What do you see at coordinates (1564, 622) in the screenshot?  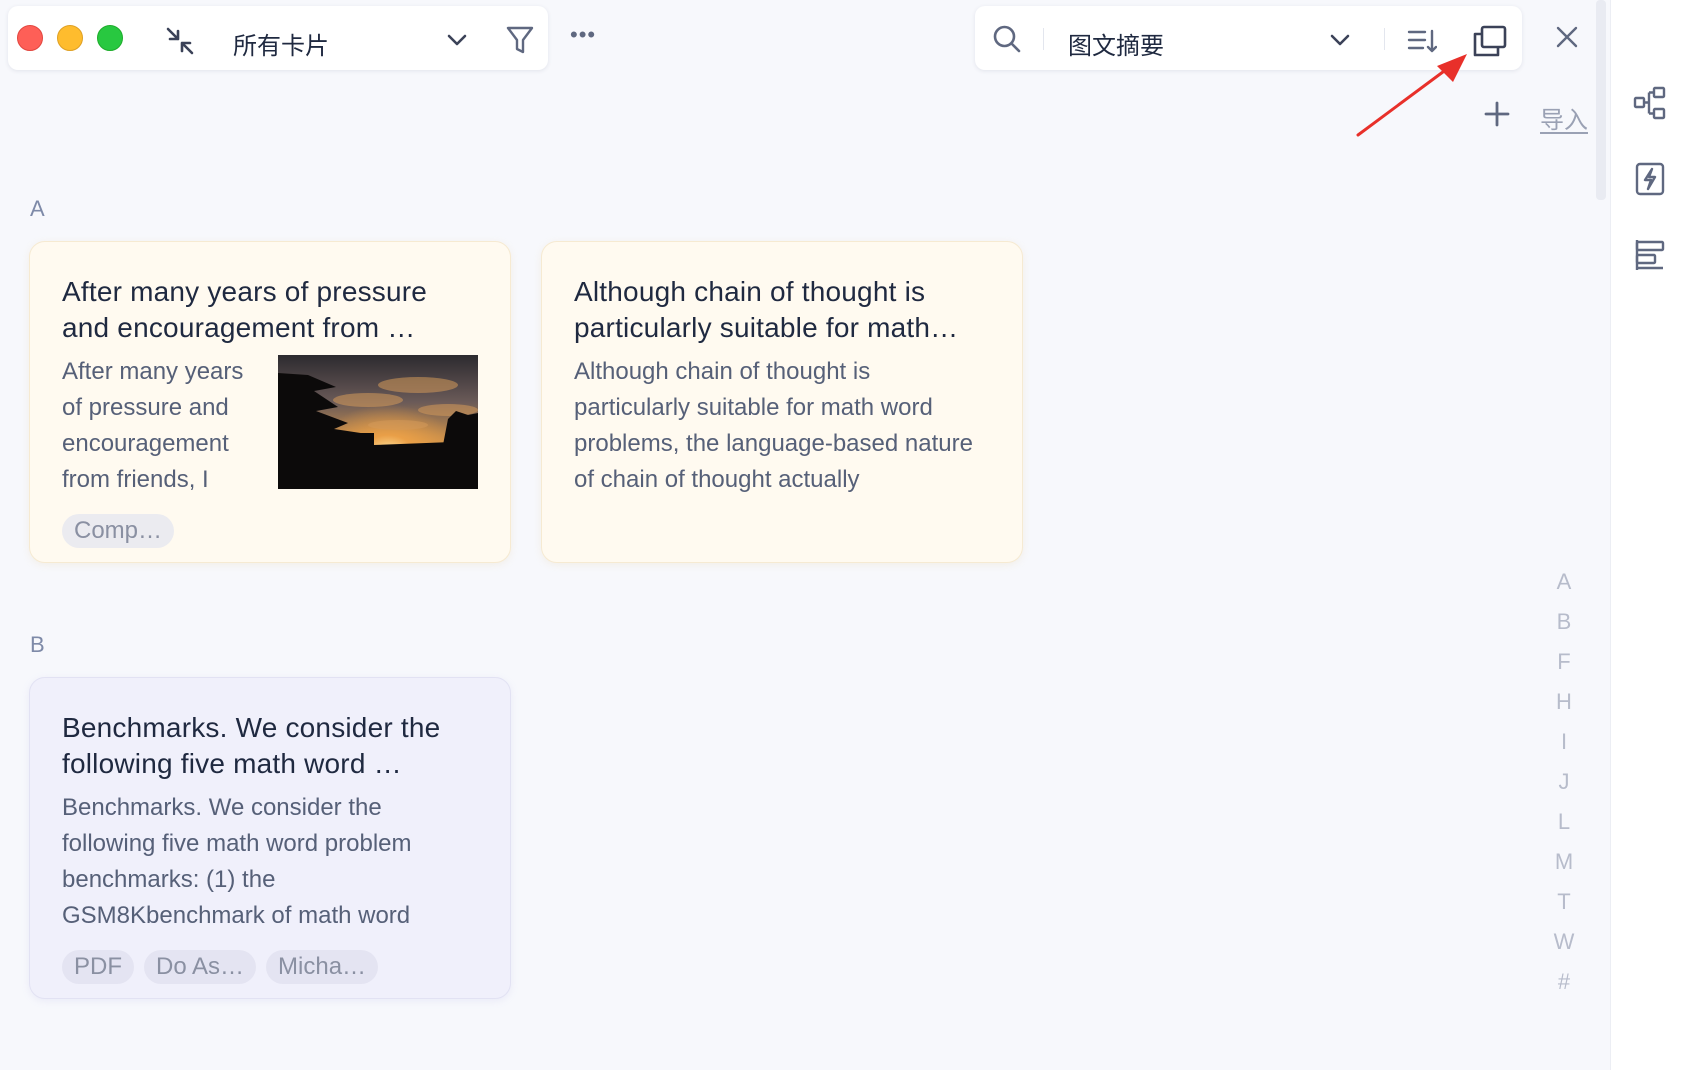 I see `alpha-index-letter: B` at bounding box center [1564, 622].